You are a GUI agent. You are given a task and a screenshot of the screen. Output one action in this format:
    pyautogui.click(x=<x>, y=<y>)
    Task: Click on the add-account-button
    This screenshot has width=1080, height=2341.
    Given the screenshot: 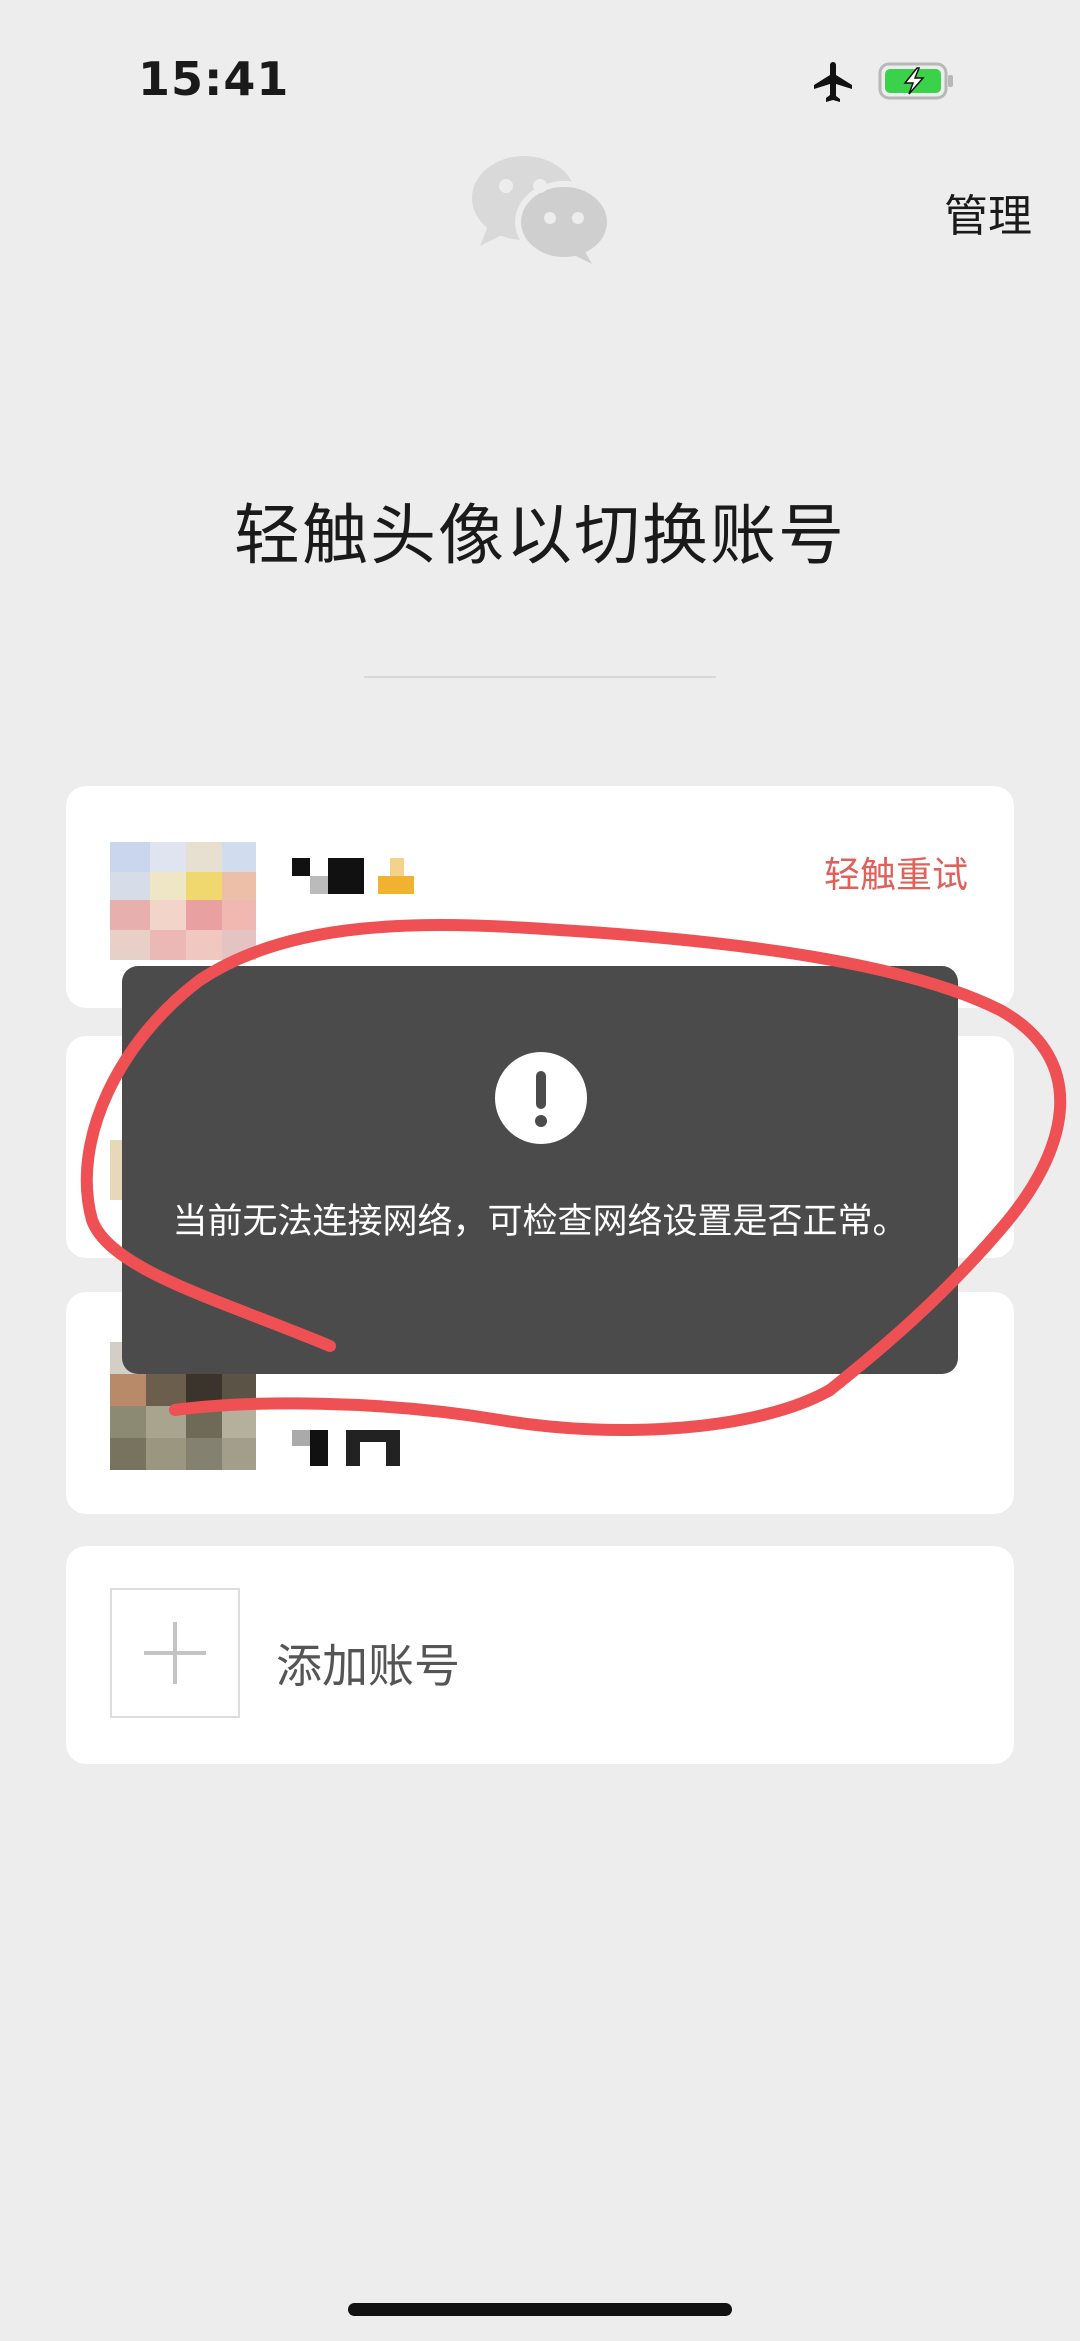 What is the action you would take?
    pyautogui.click(x=175, y=1653)
    